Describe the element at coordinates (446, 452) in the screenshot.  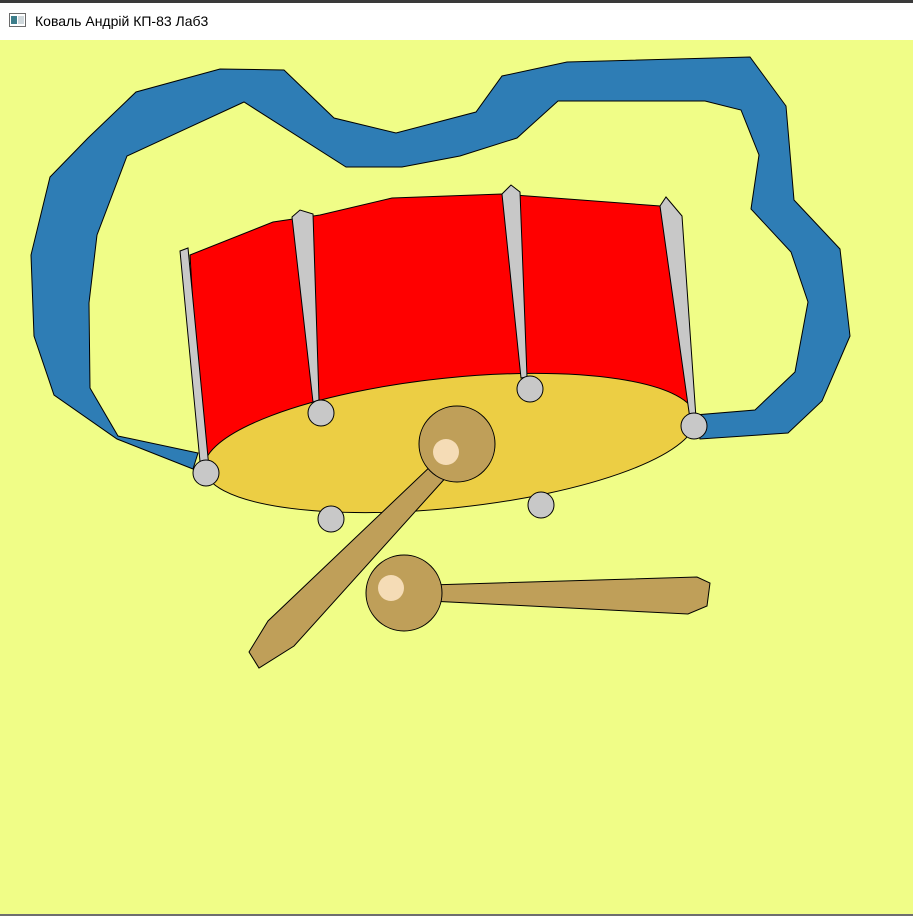
I see `left-drumstick-tip-highlight` at that location.